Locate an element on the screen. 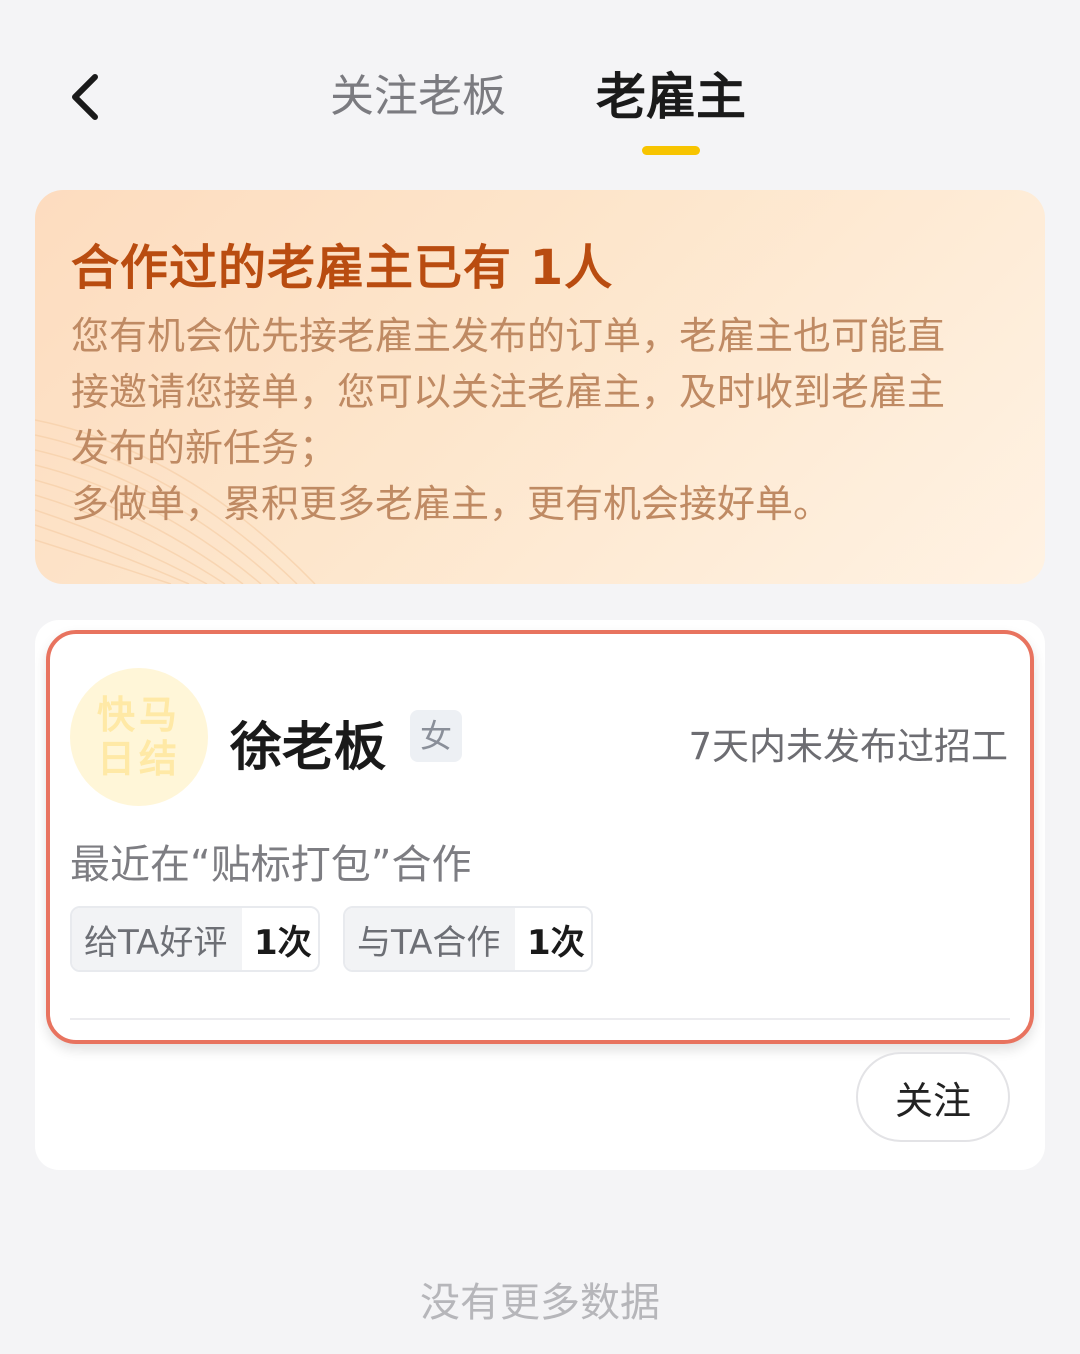 The width and height of the screenshot is (1080, 1354). back-button is located at coordinates (85, 97).